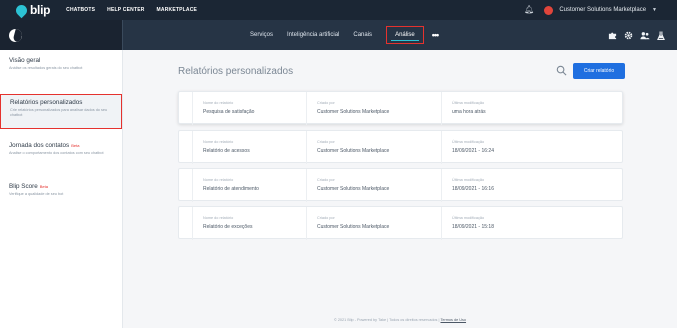 This screenshot has height=328, width=677. I want to click on report-modified: 18/09/2021 - 16:24, so click(473, 151).